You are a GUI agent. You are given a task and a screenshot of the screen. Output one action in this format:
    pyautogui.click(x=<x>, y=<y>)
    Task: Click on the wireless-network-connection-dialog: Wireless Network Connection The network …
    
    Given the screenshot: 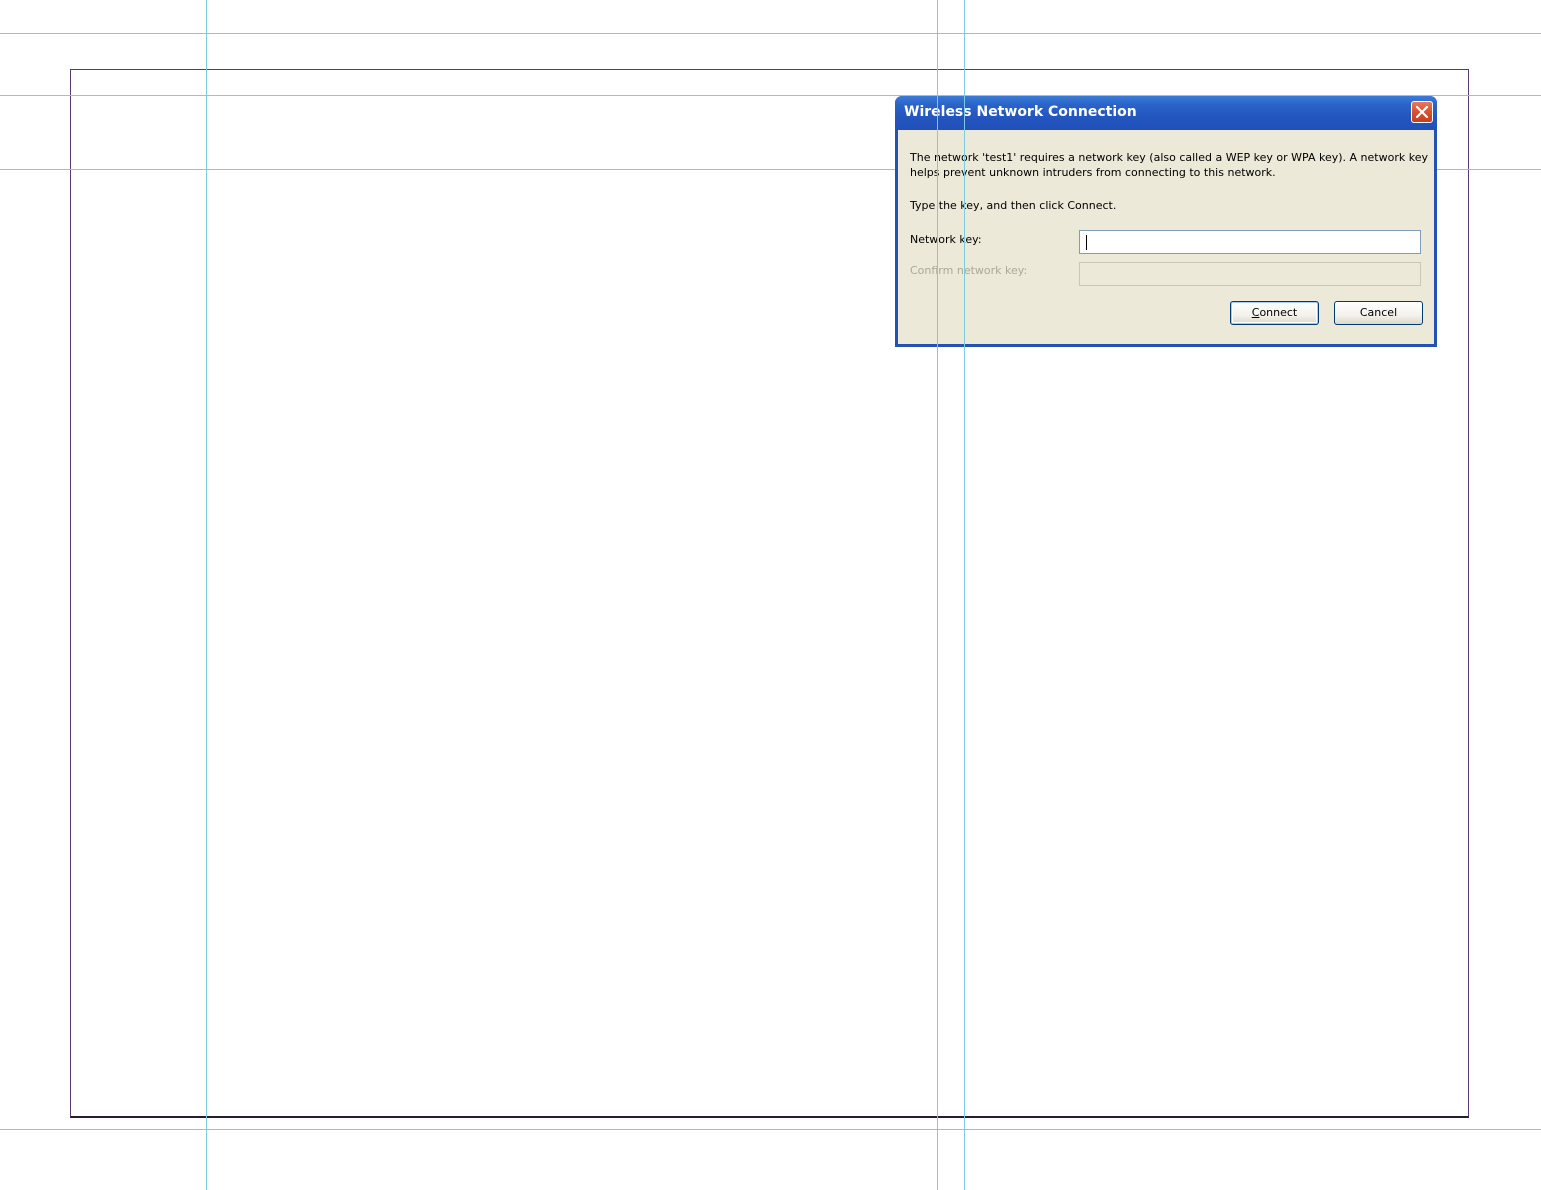 What is the action you would take?
    pyautogui.click(x=1166, y=221)
    